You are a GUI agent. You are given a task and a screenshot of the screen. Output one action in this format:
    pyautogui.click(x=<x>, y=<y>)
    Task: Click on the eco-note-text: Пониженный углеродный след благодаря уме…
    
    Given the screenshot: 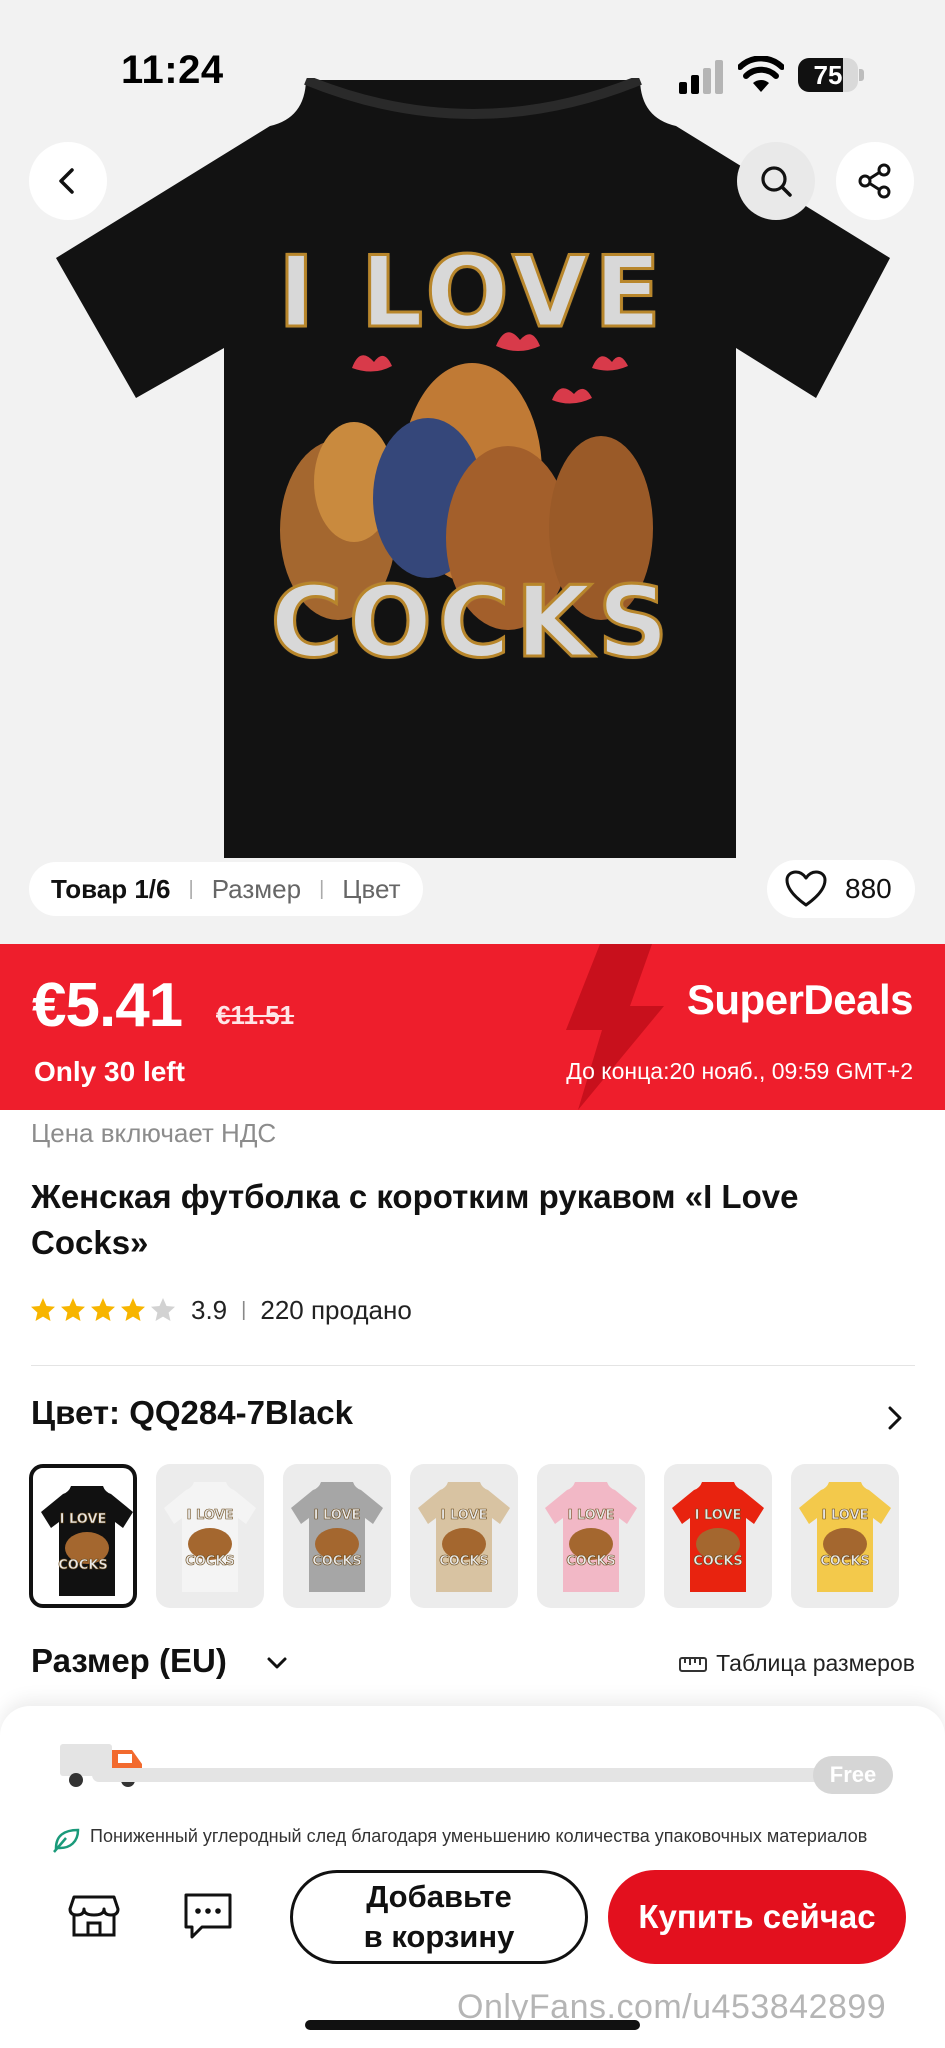 What is the action you would take?
    pyautogui.click(x=479, y=1836)
    